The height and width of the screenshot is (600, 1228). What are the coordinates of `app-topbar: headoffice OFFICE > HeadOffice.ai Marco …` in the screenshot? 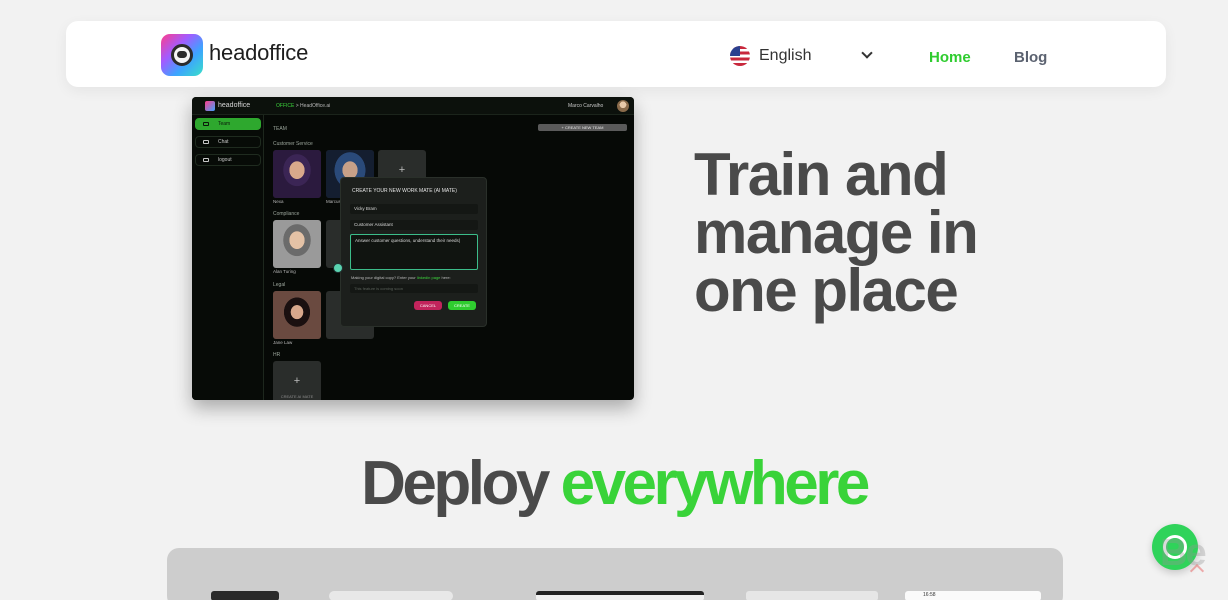 It's located at (413, 106).